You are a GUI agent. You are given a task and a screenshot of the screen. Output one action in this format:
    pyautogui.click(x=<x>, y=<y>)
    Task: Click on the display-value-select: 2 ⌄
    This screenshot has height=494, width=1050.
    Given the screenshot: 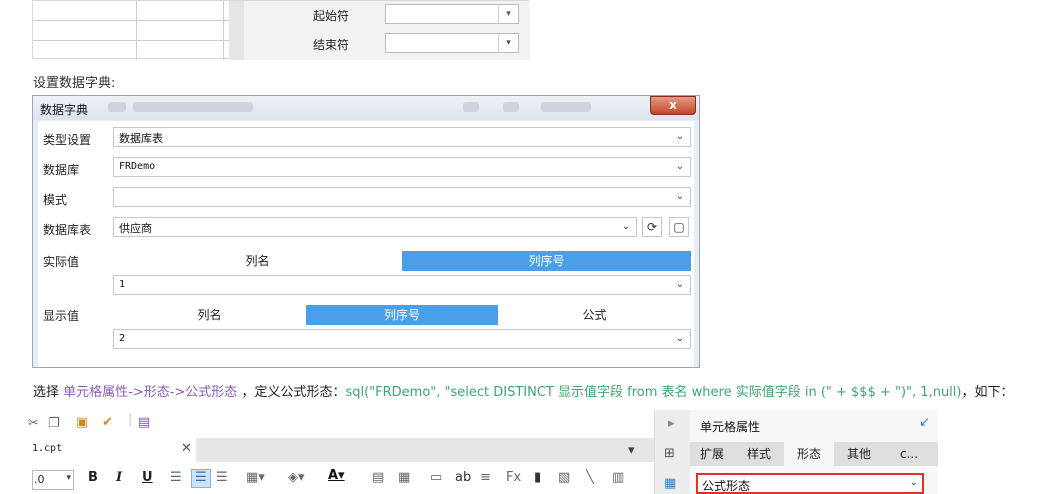 What is the action you would take?
    pyautogui.click(x=402, y=339)
    